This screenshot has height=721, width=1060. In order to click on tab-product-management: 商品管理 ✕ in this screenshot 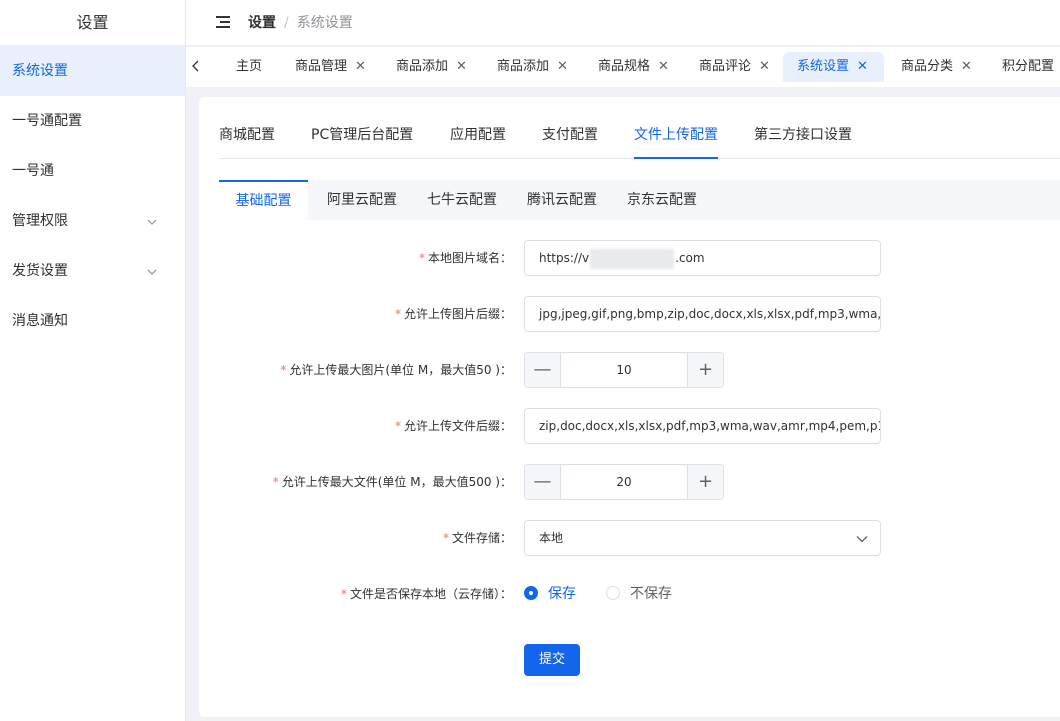, I will do `click(330, 67)`.